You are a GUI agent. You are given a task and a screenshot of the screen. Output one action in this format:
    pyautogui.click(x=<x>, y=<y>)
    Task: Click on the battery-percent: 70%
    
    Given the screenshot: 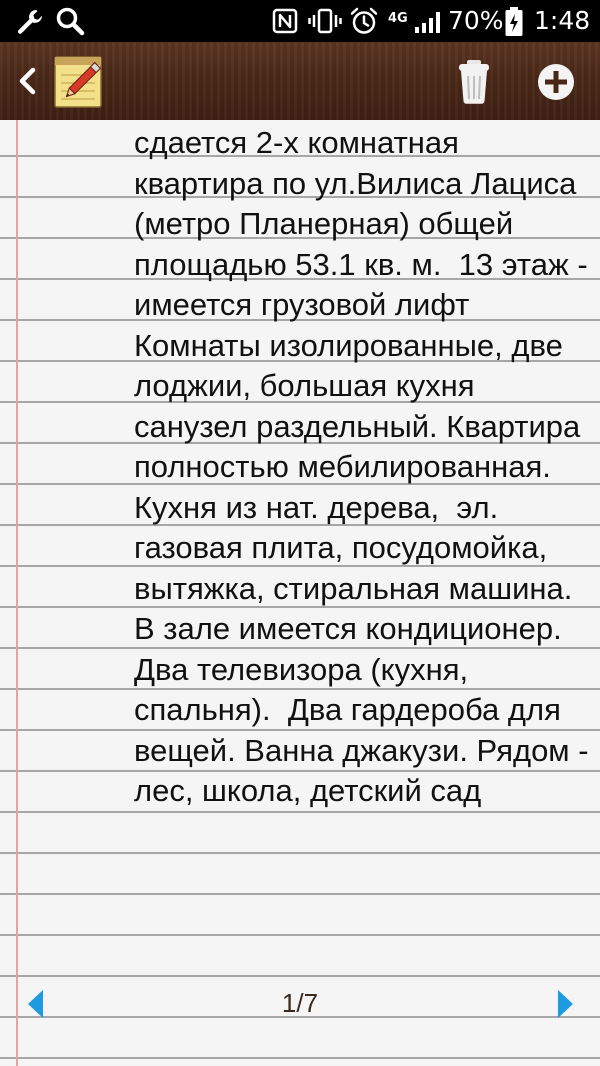 What is the action you would take?
    pyautogui.click(x=476, y=20)
    